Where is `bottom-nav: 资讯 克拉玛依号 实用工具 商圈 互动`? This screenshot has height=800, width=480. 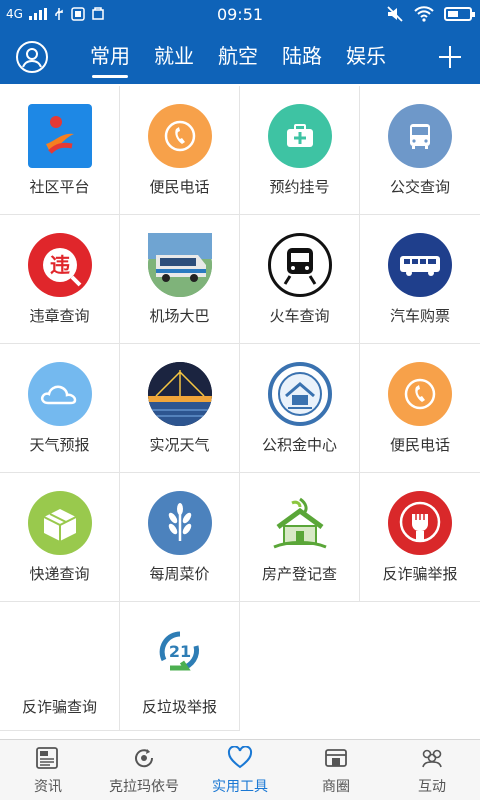
bottom-nav: 资讯 克拉玛依号 实用工具 商圈 互动 is located at coordinates (240, 769).